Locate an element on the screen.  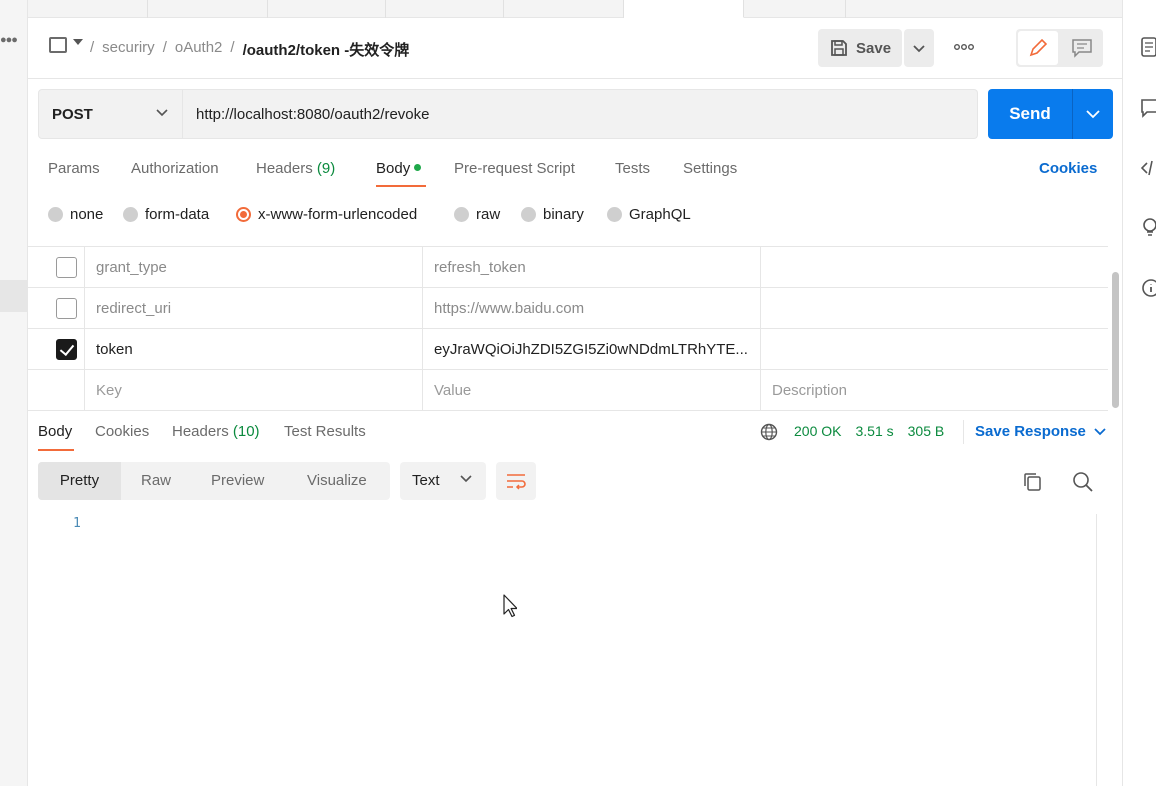
view-visualize: Visualize is located at coordinates (337, 481).